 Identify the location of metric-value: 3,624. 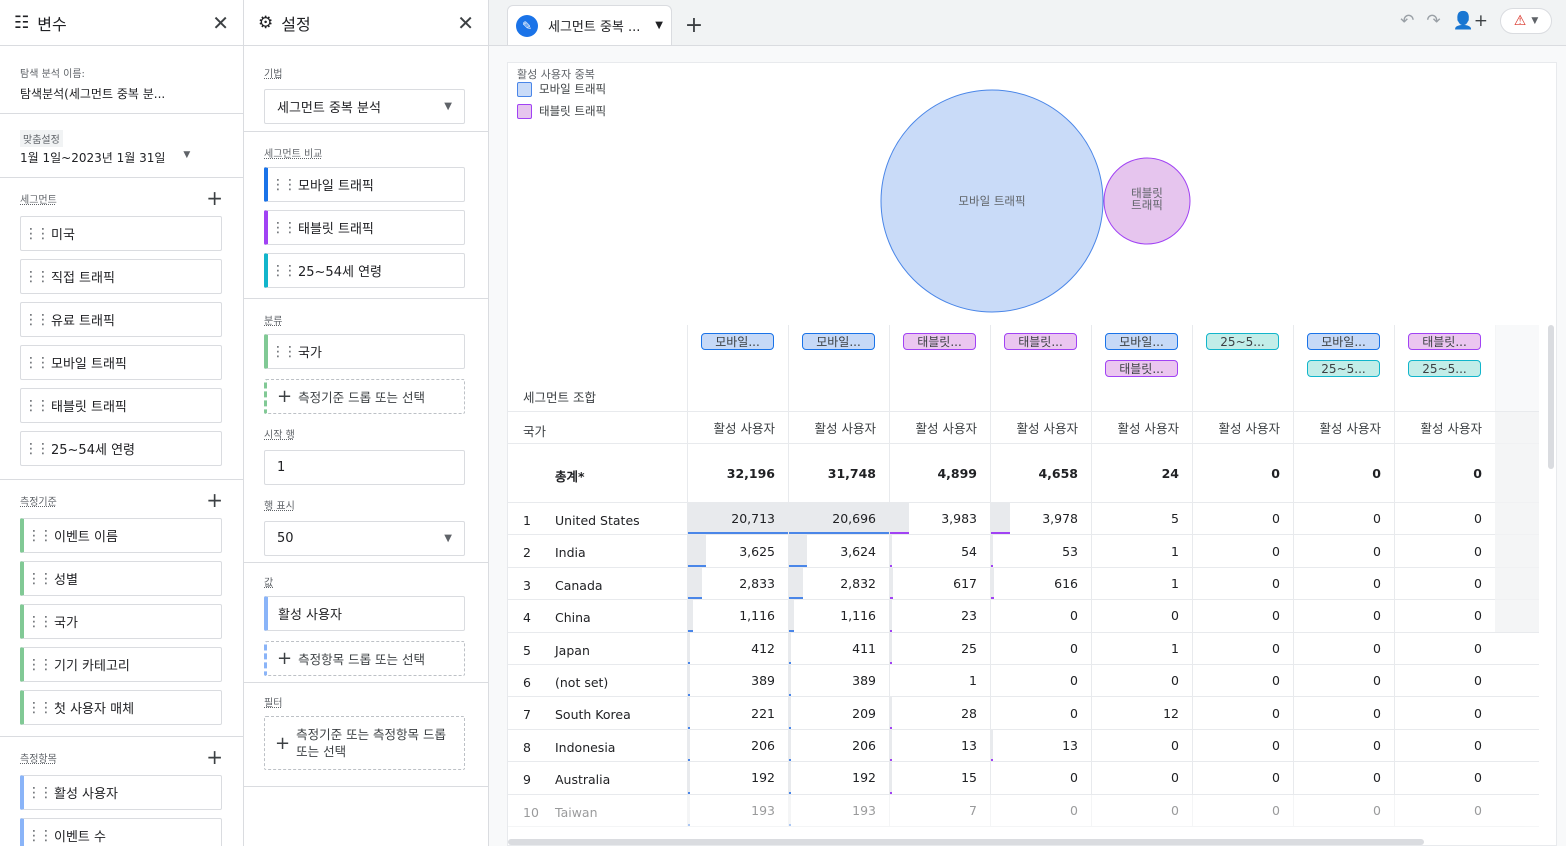
(838, 551).